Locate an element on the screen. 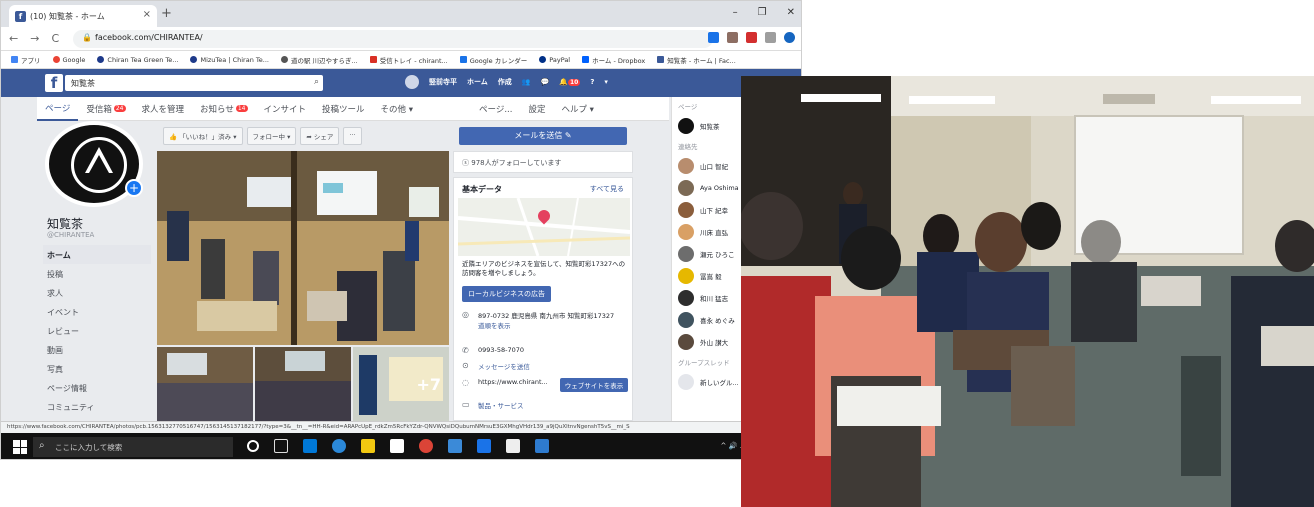 The image size is (1314, 507). tab-help: ヘルプ ▾ is located at coordinates (577, 109).